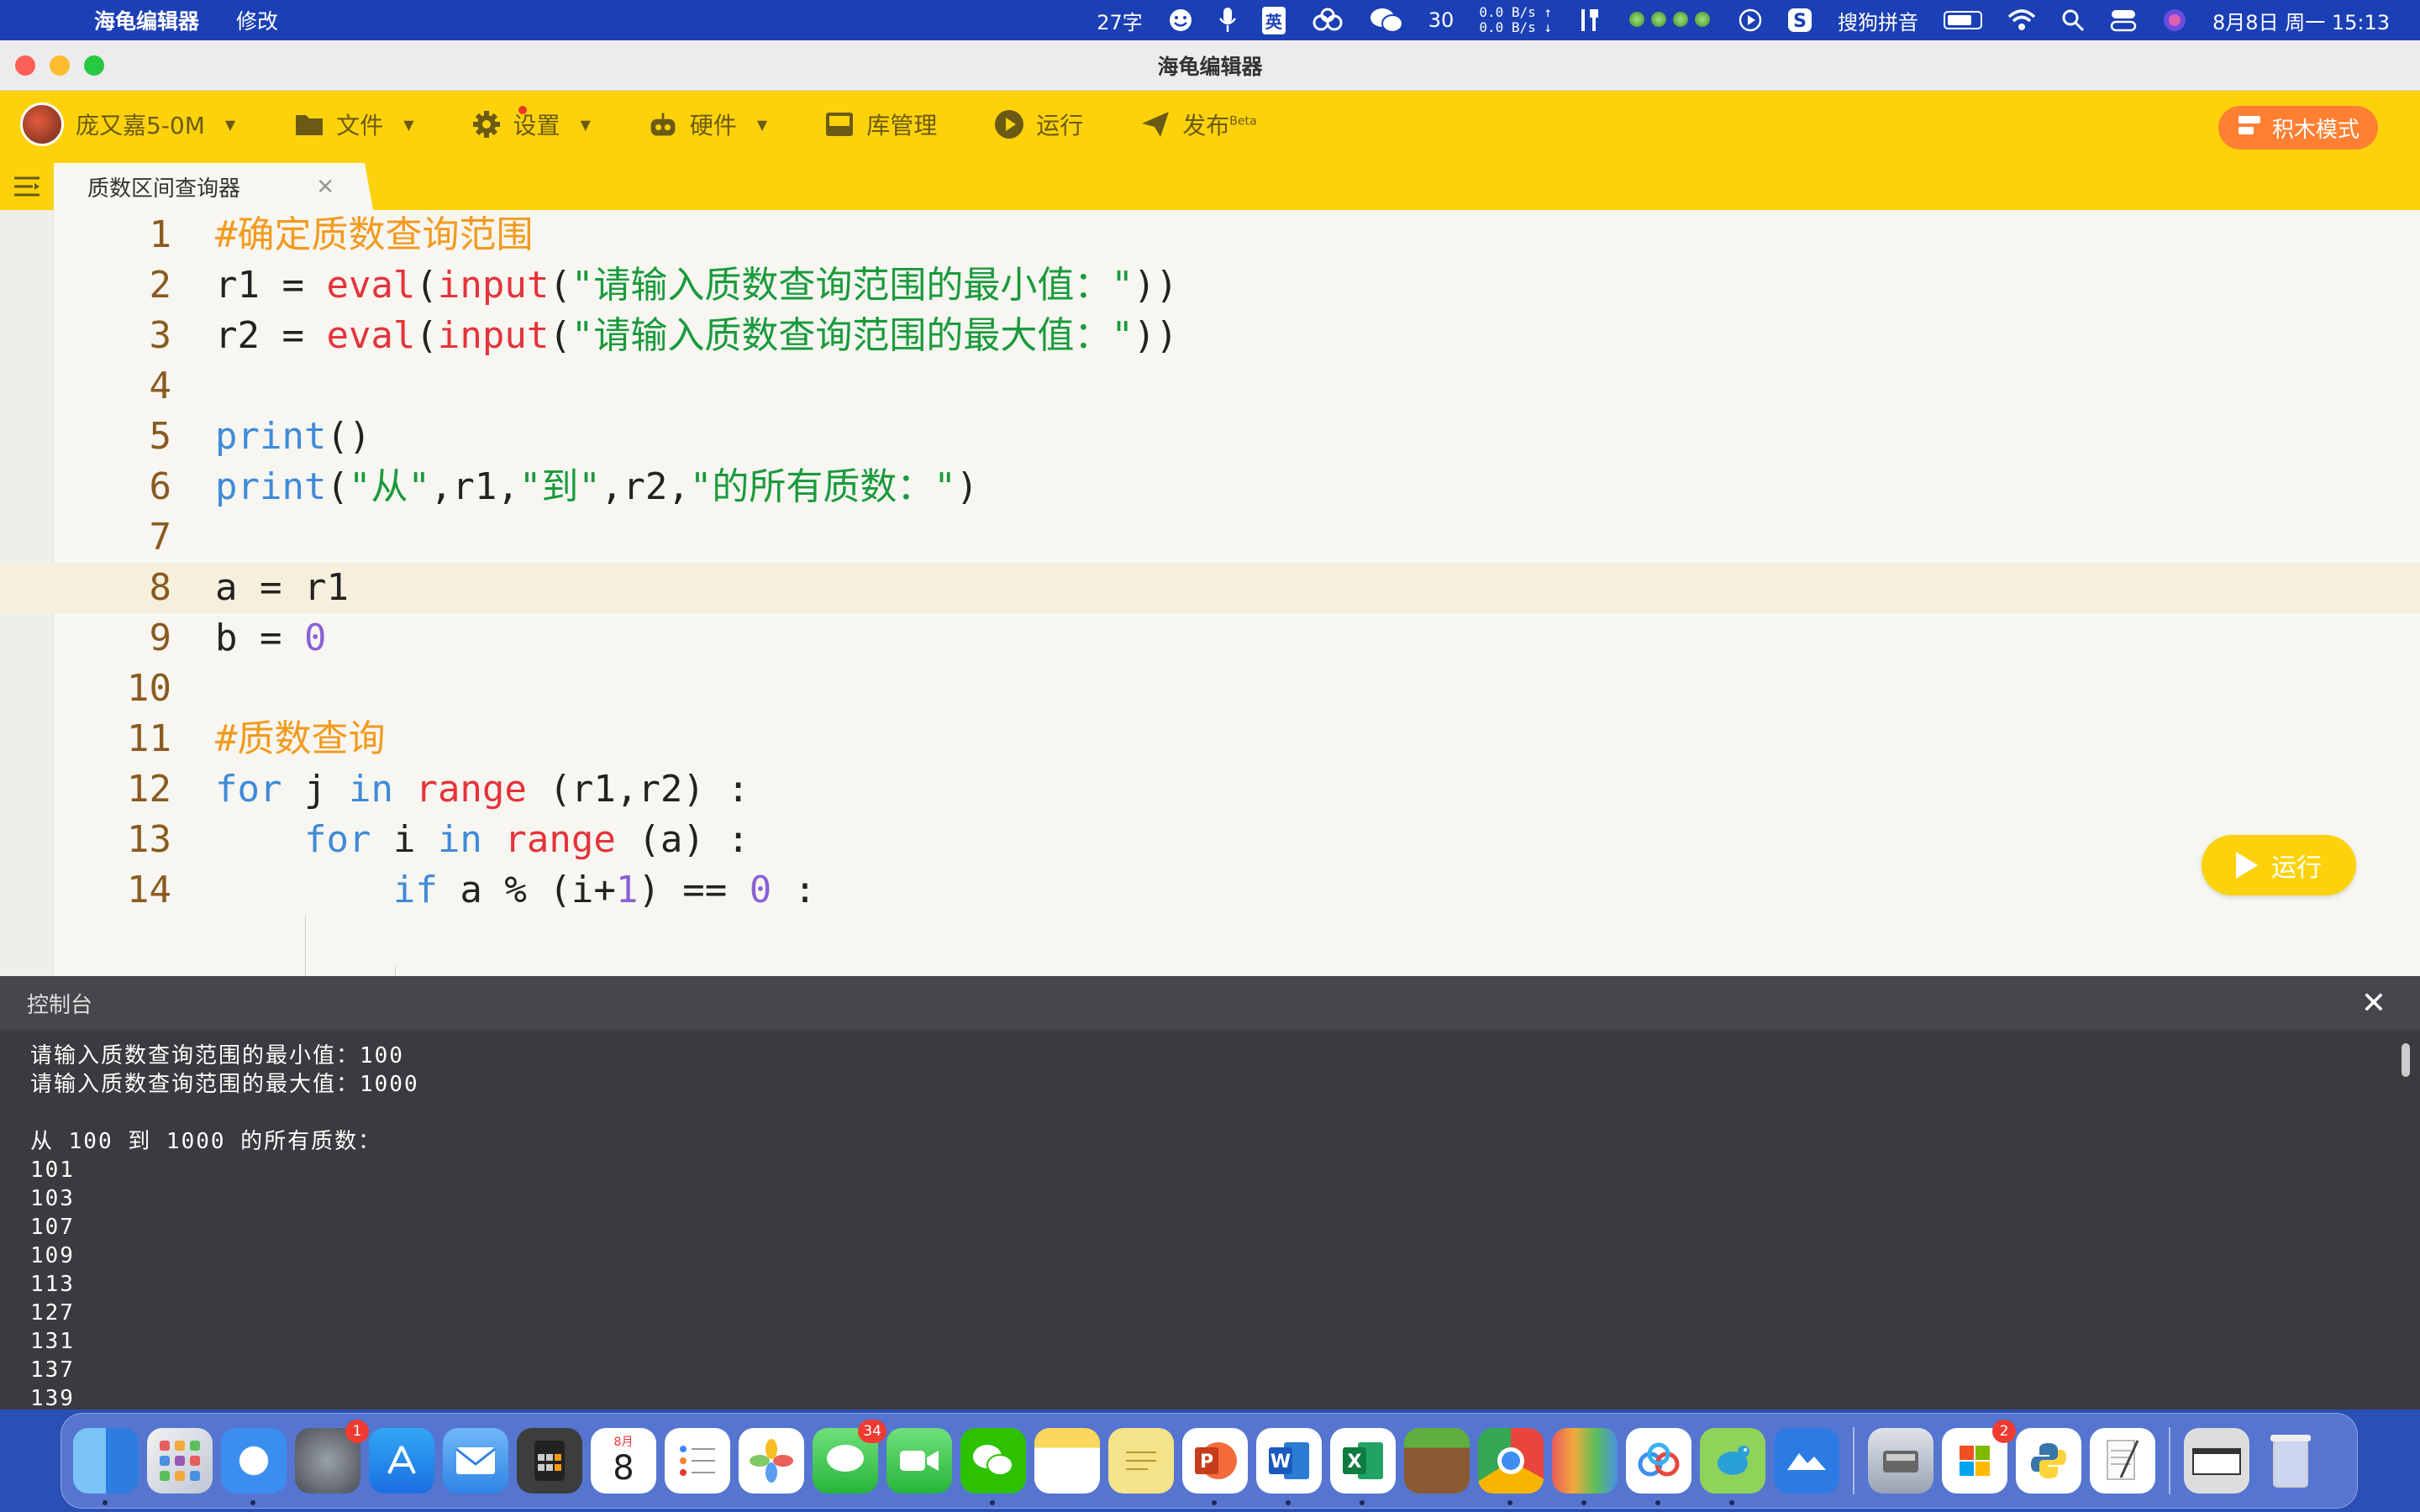 This screenshot has height=1512, width=2420. I want to click on zoom-window-button, so click(94, 65).